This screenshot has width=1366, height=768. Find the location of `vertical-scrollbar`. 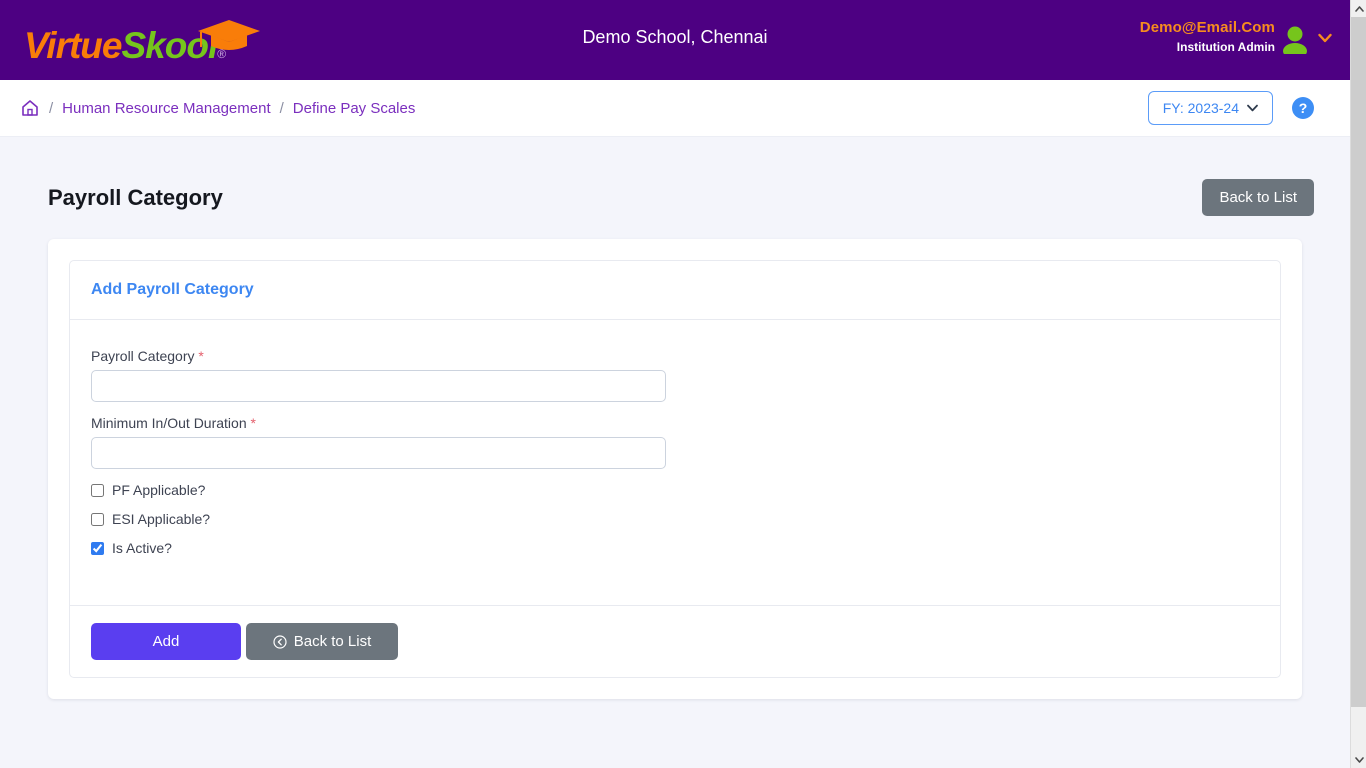

vertical-scrollbar is located at coordinates (1358, 384).